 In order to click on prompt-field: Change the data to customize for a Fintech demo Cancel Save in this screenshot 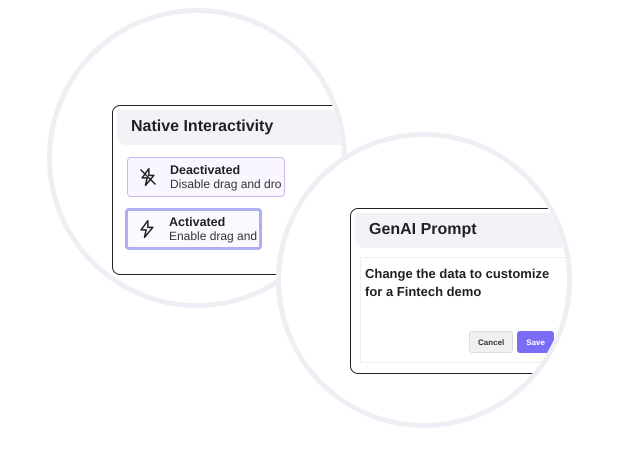, I will do `click(463, 310)`.